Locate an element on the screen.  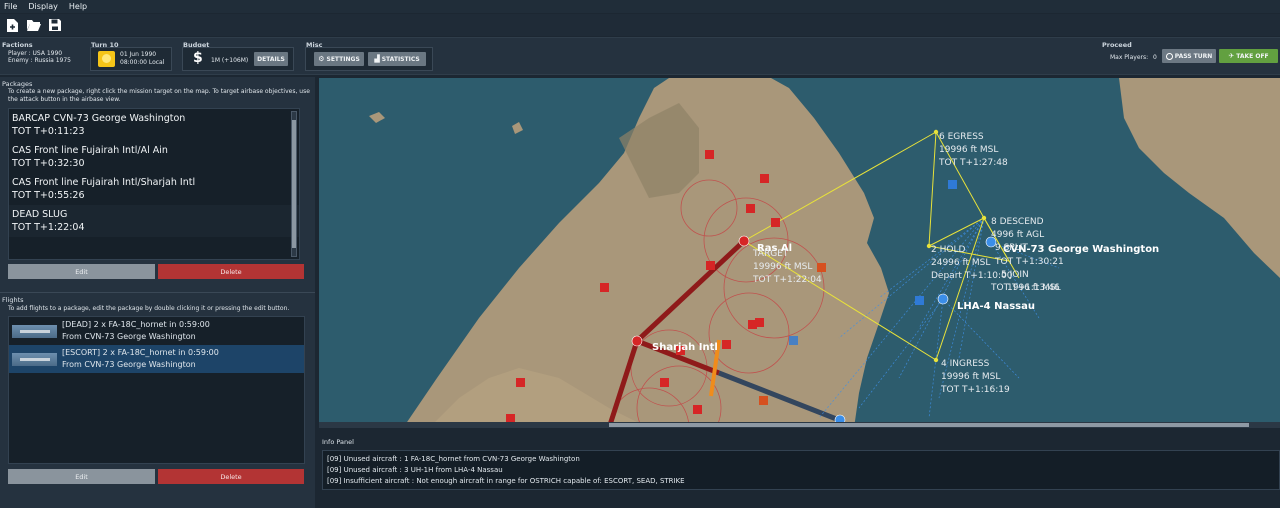
wp-descend-1: 8 DESCEND is located at coordinates (1017, 222).